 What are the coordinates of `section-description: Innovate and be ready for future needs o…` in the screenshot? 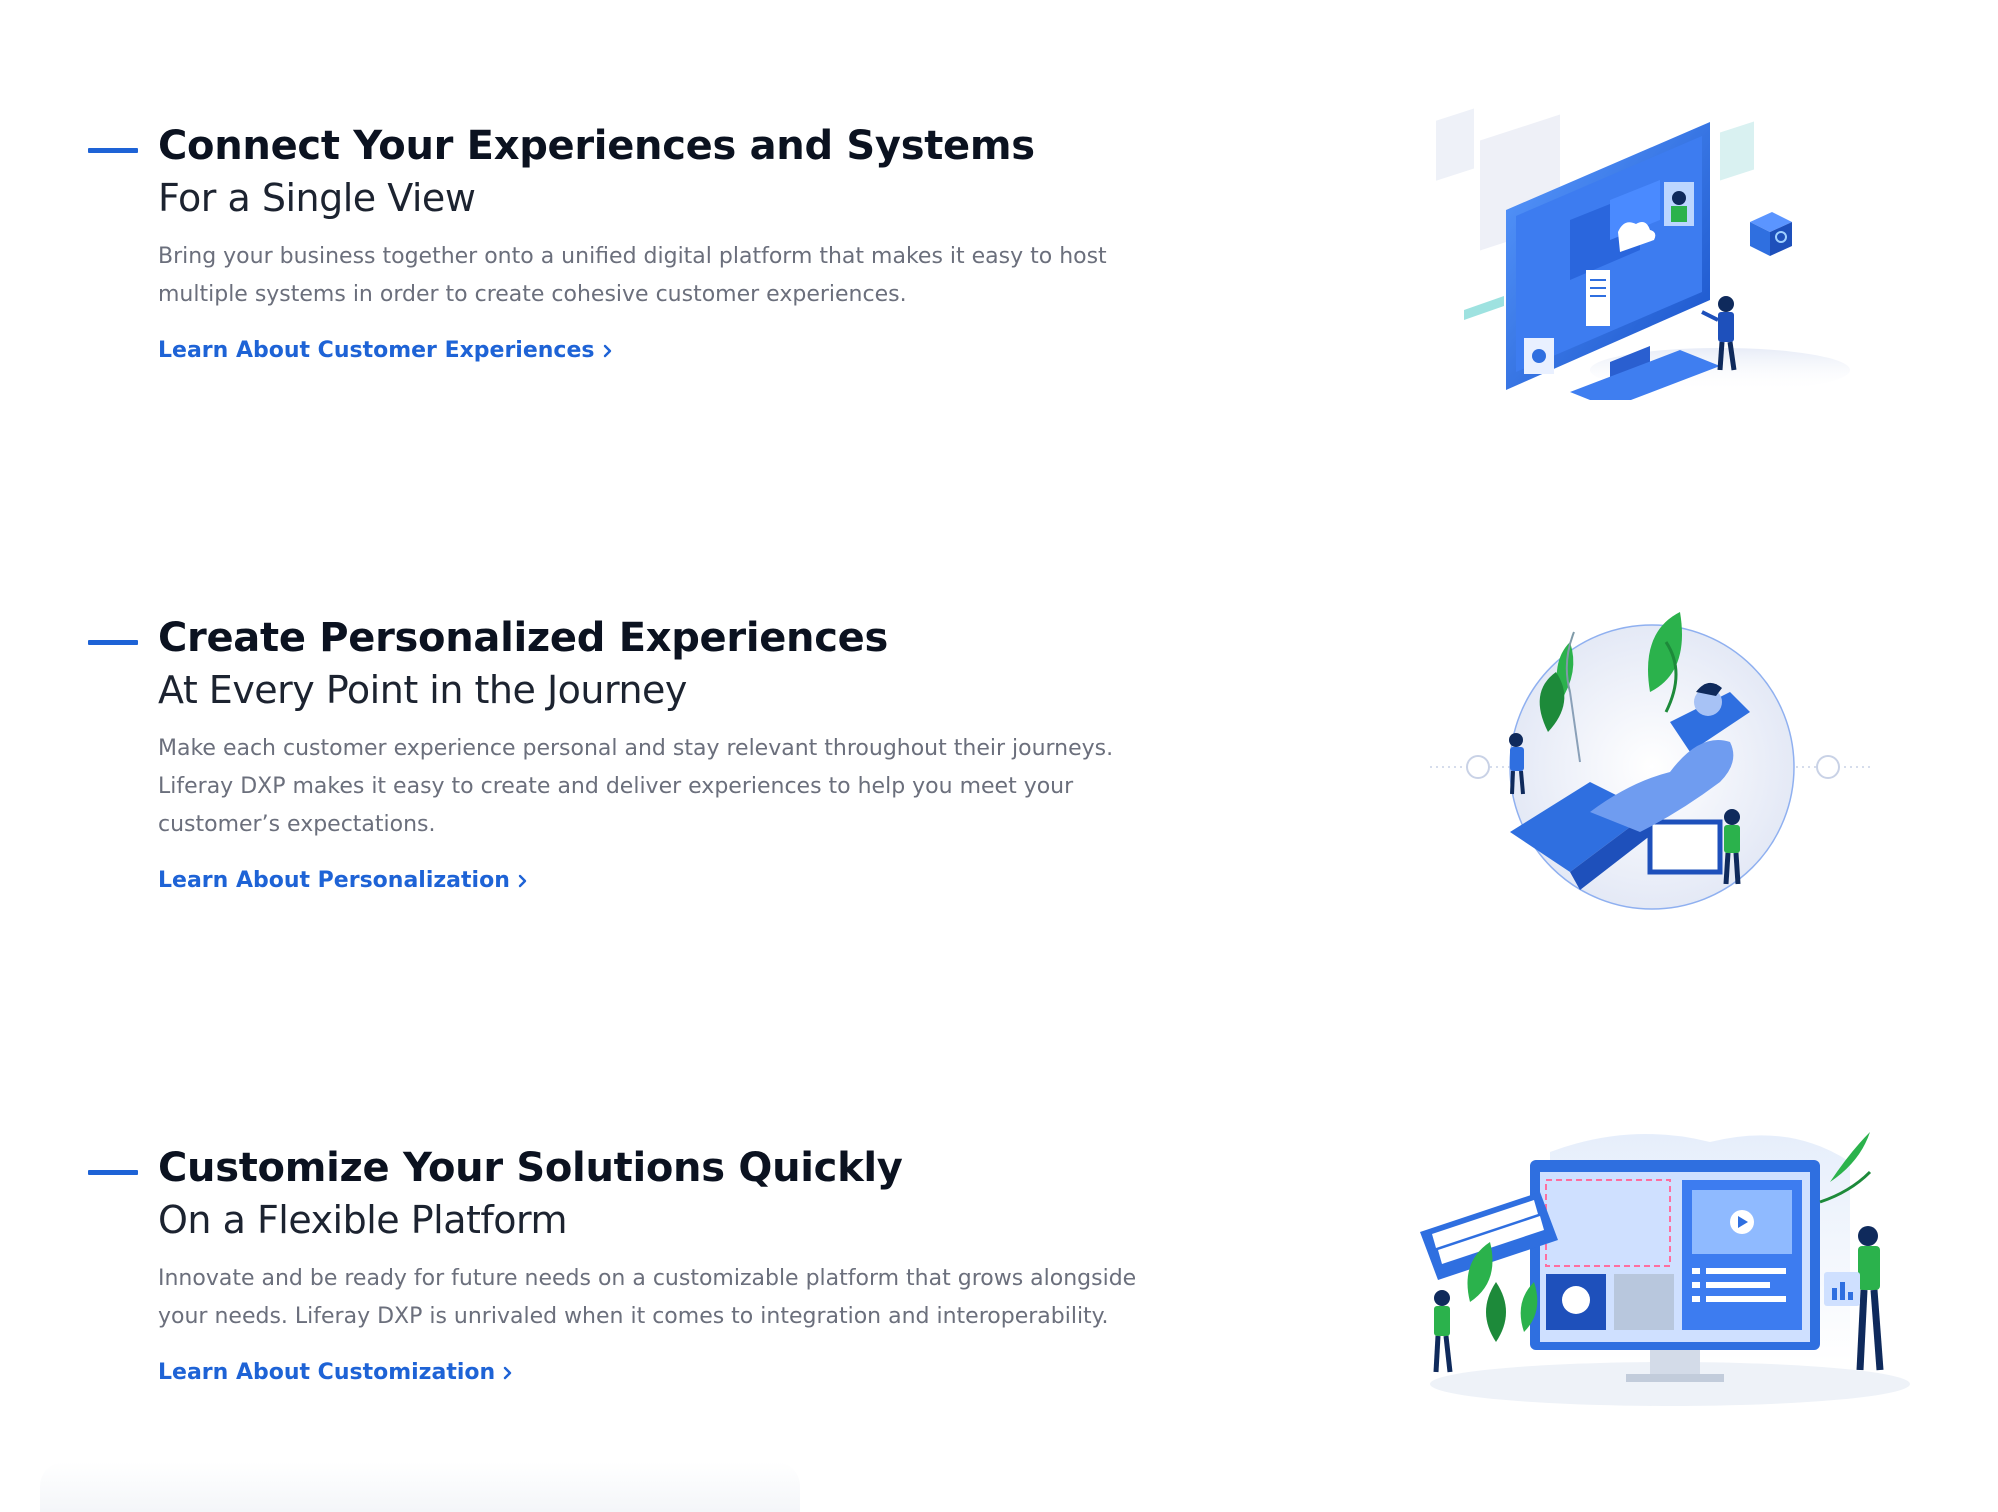 It's located at (647, 1297).